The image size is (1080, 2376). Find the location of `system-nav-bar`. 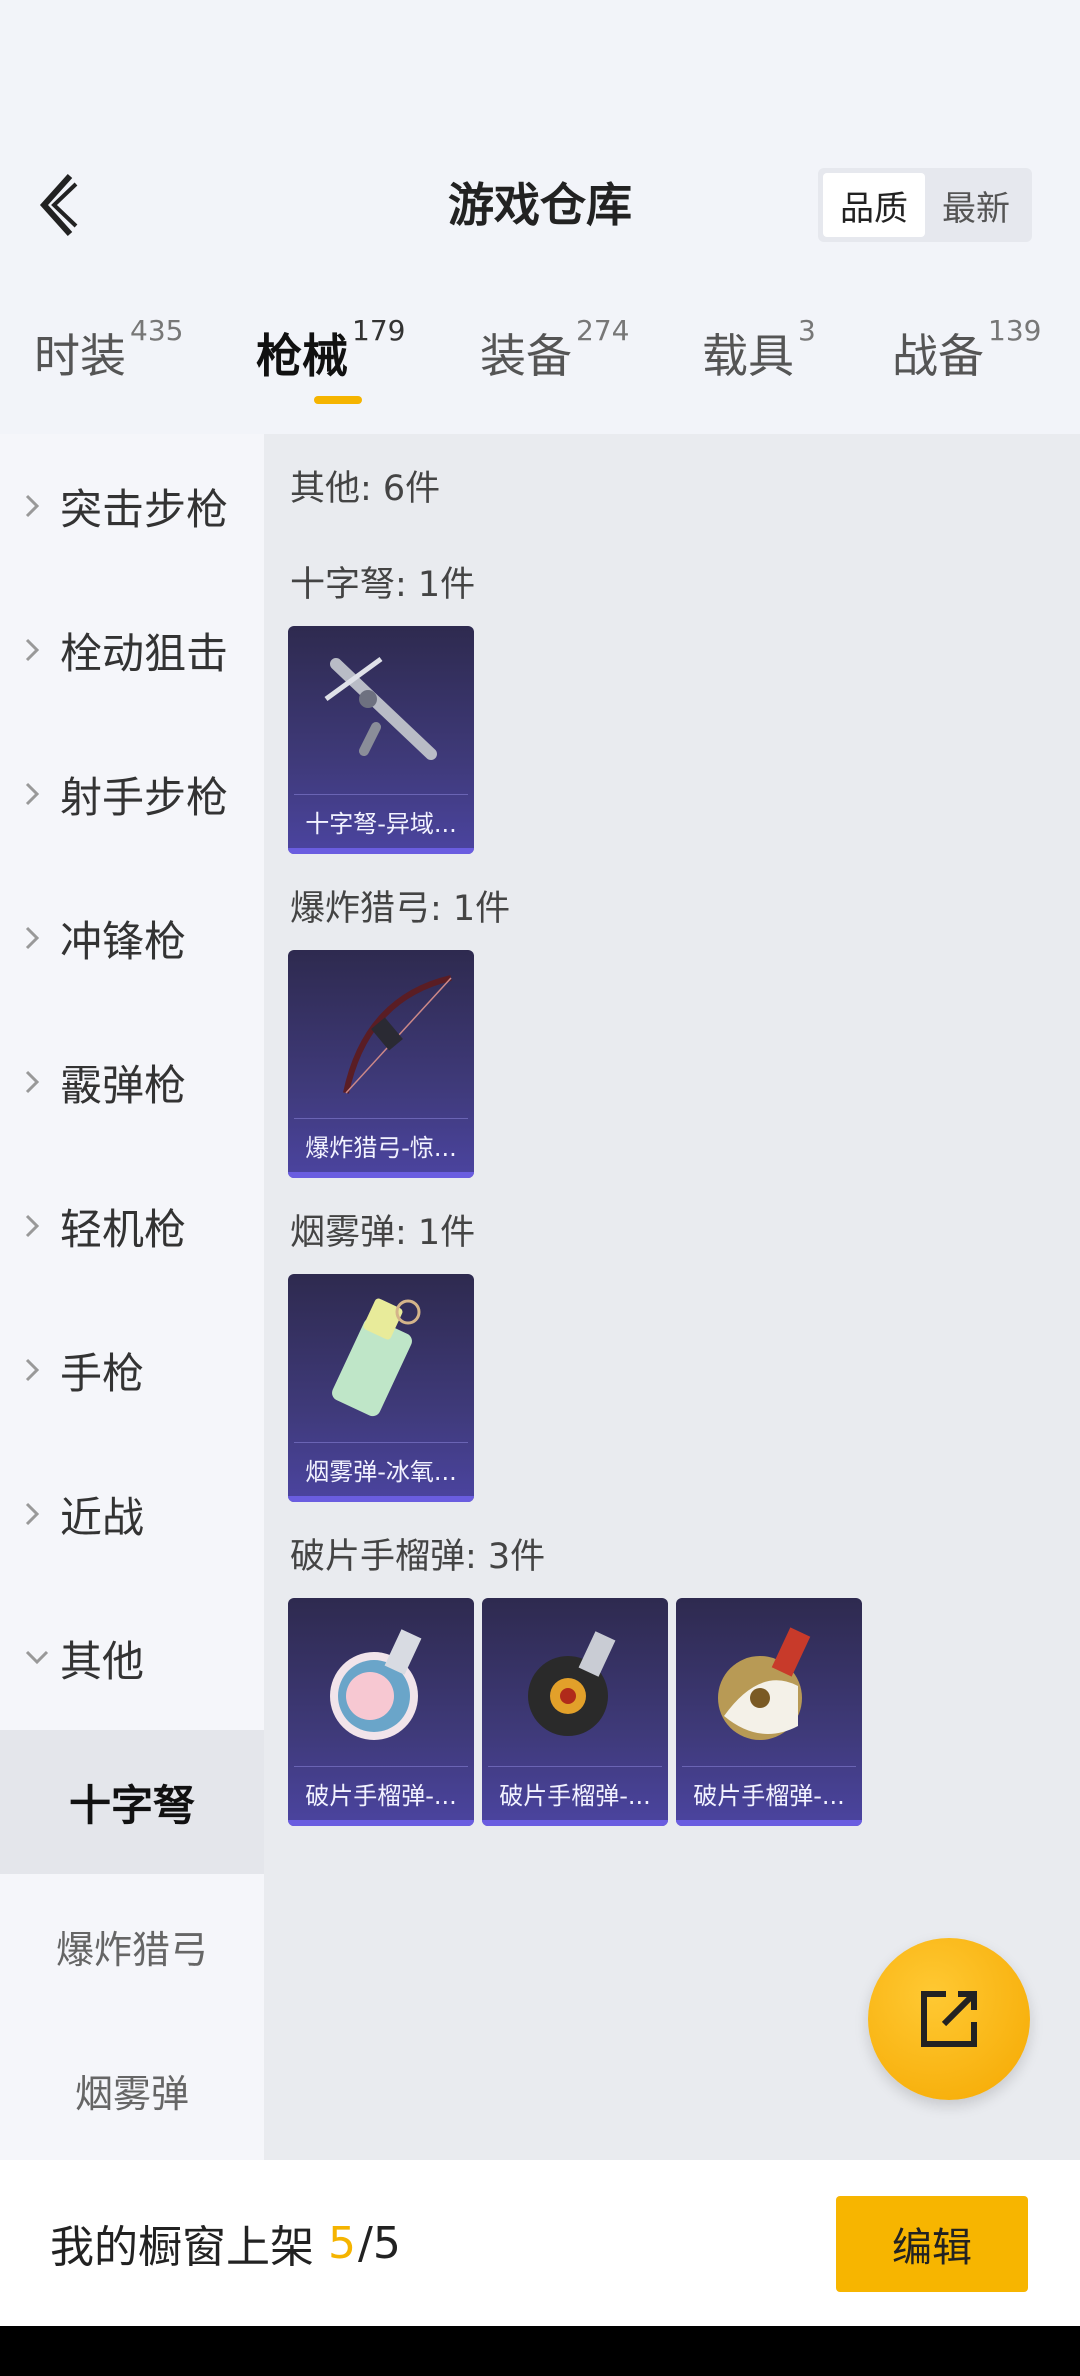

system-nav-bar is located at coordinates (540, 2351).